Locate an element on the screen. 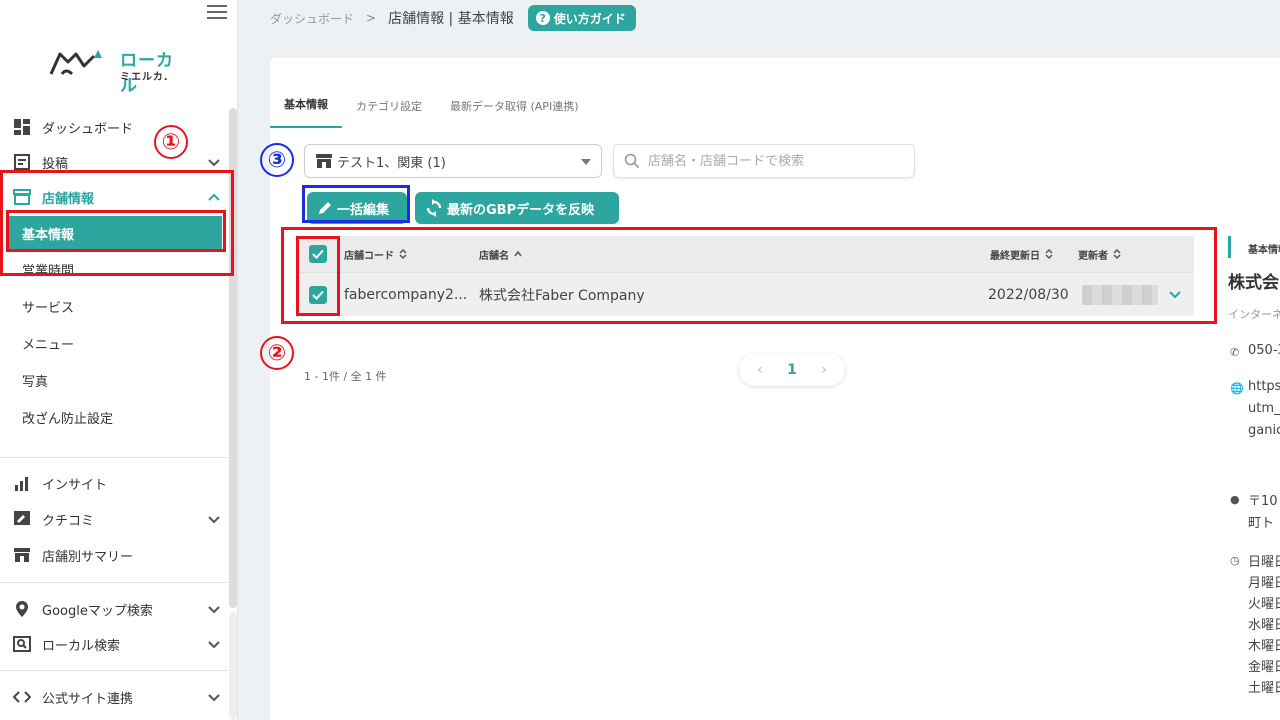 The width and height of the screenshot is (1280, 720). annotation-number-1: ① is located at coordinates (171, 142).